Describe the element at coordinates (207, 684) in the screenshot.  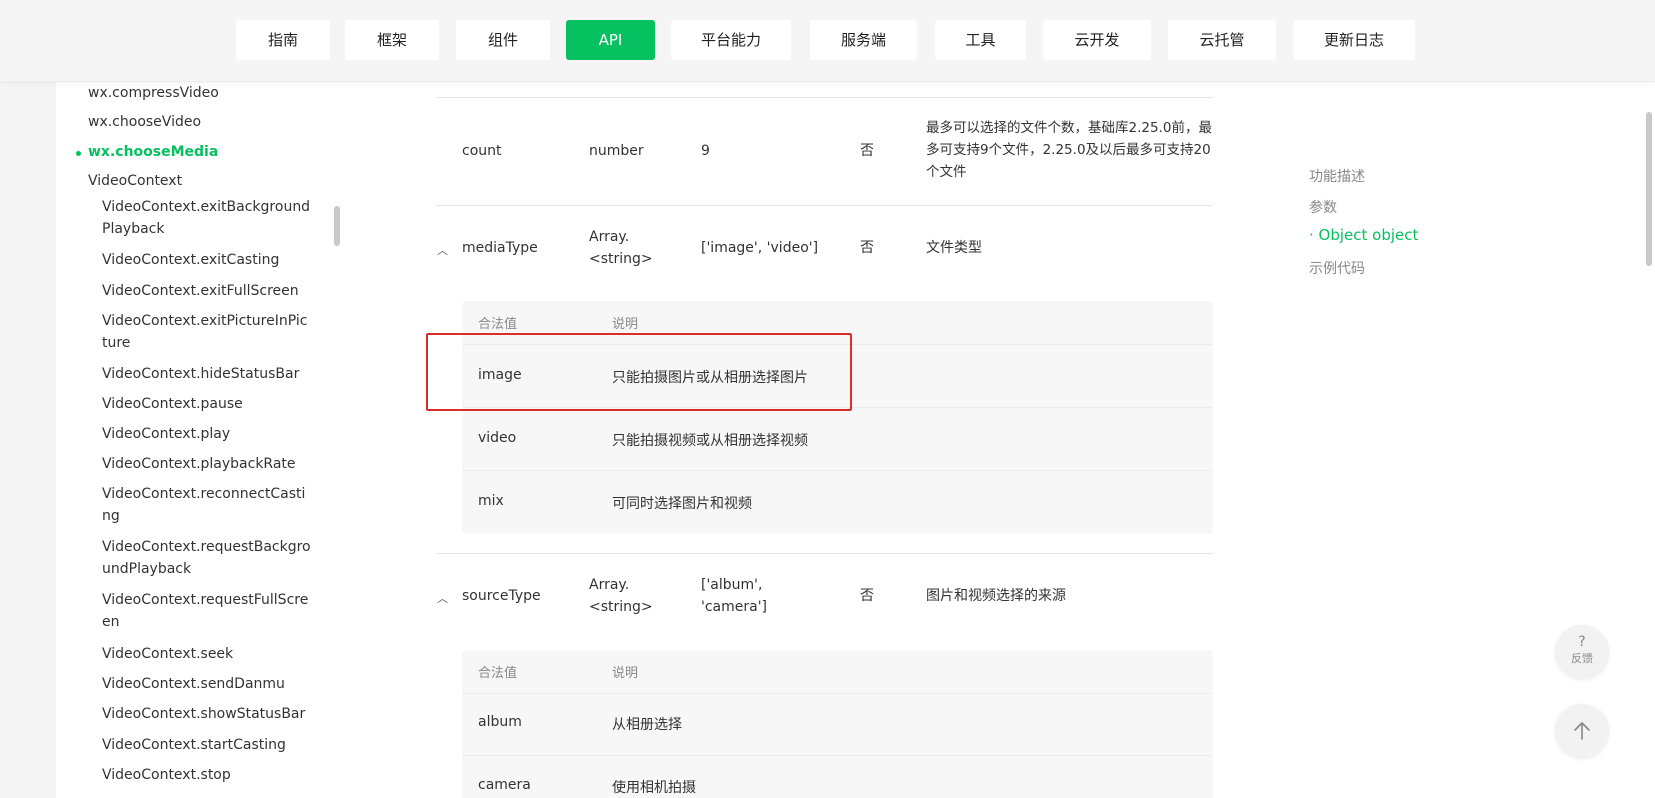
I see `sidebar-item-senddanmu: VideoContext.sendDanmu` at that location.